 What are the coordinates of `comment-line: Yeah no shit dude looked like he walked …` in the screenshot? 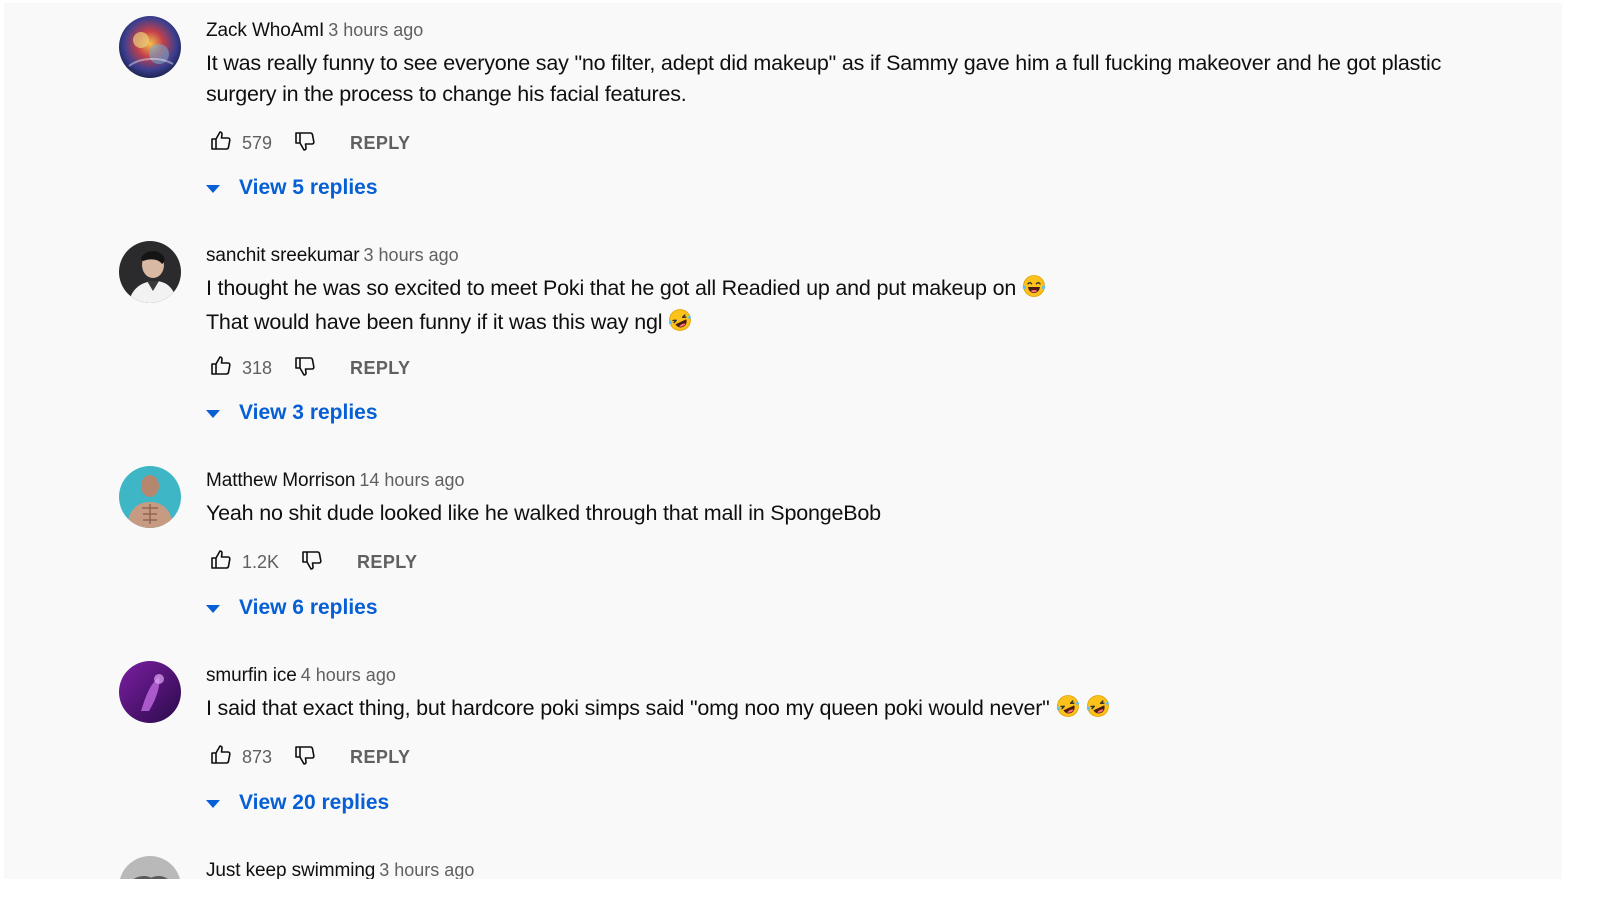 It's located at (543, 513).